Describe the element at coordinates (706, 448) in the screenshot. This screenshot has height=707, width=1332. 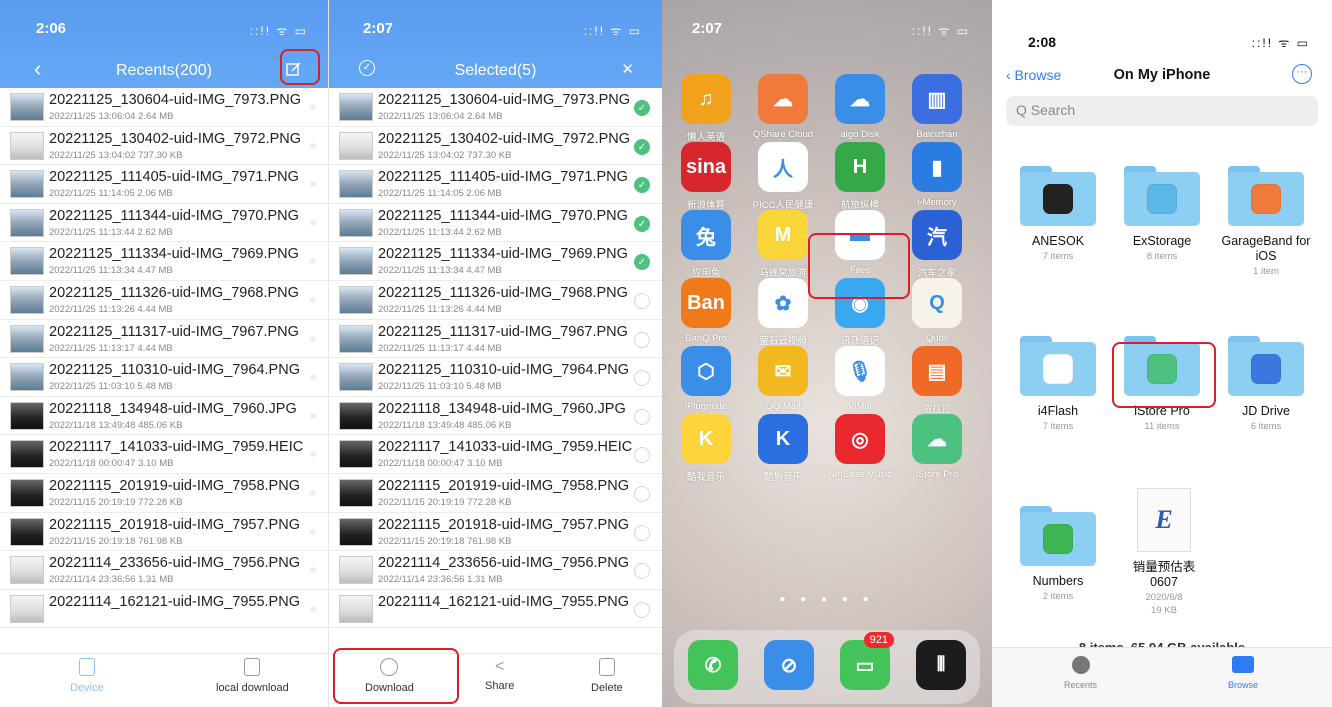
I see `app-icon-20: K 酷我音乐` at that location.